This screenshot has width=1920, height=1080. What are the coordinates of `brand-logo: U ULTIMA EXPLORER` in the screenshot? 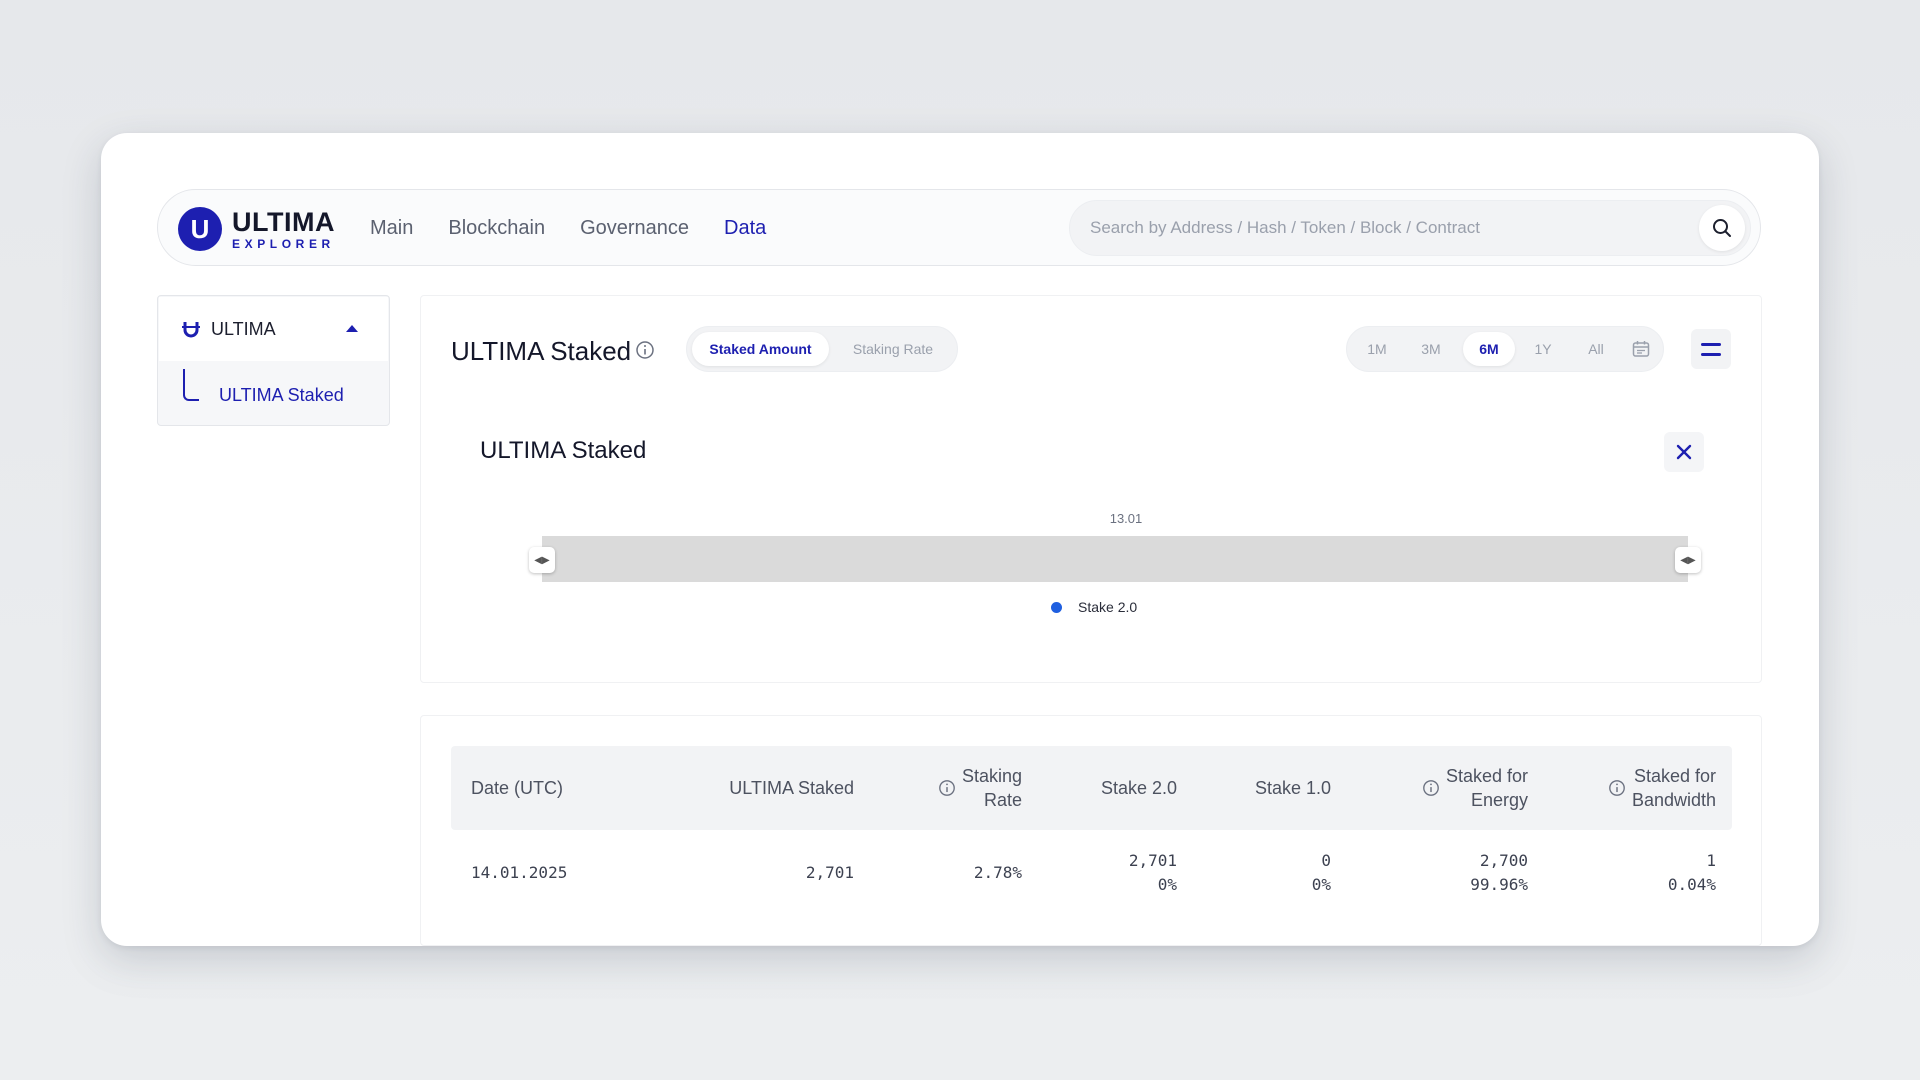 It's located at (256, 229).